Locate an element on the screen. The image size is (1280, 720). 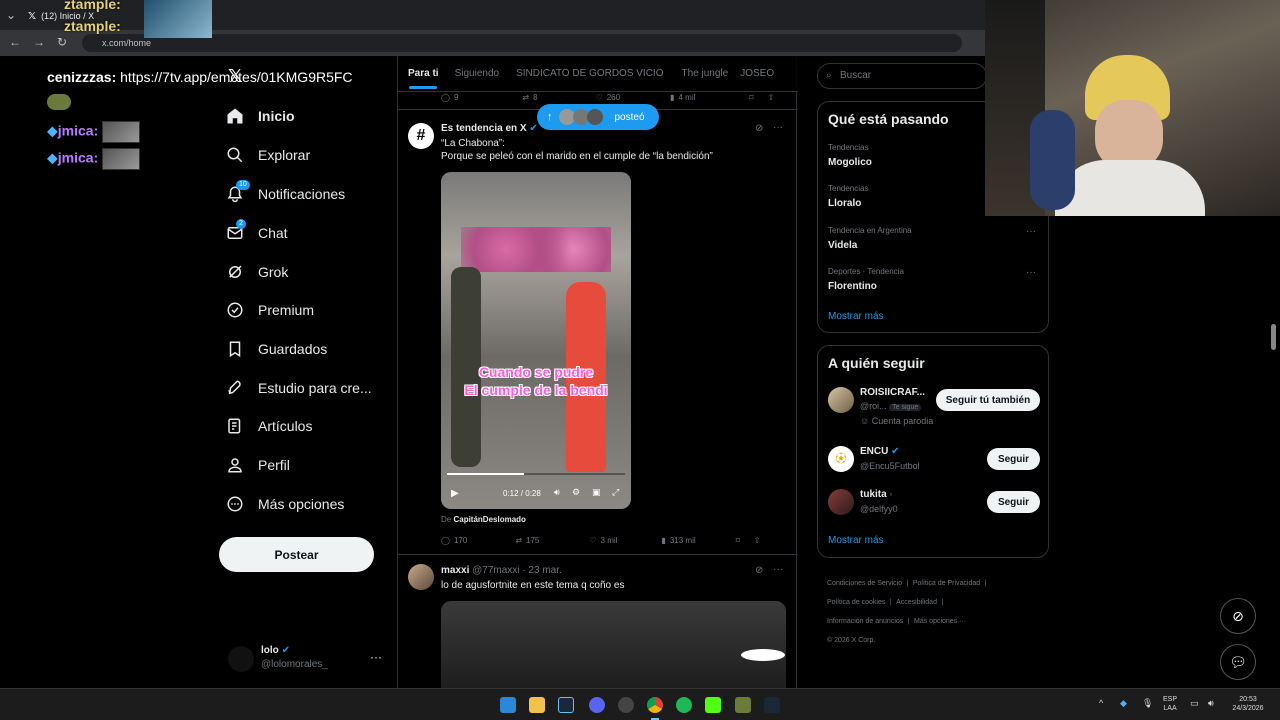
follow-name: ENCU ✔ is located at coordinates (880, 451).